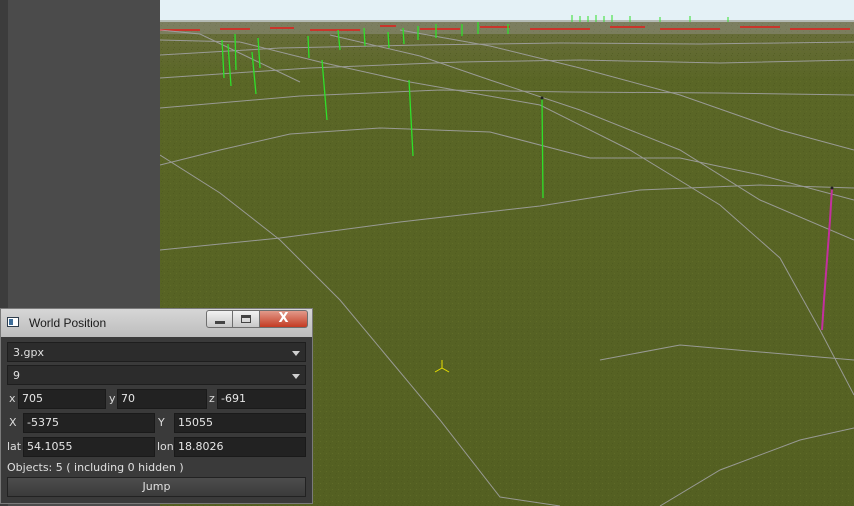 This screenshot has width=854, height=506. Describe the element at coordinates (89, 423) in the screenshot. I see `world-x-field: -5375` at that location.